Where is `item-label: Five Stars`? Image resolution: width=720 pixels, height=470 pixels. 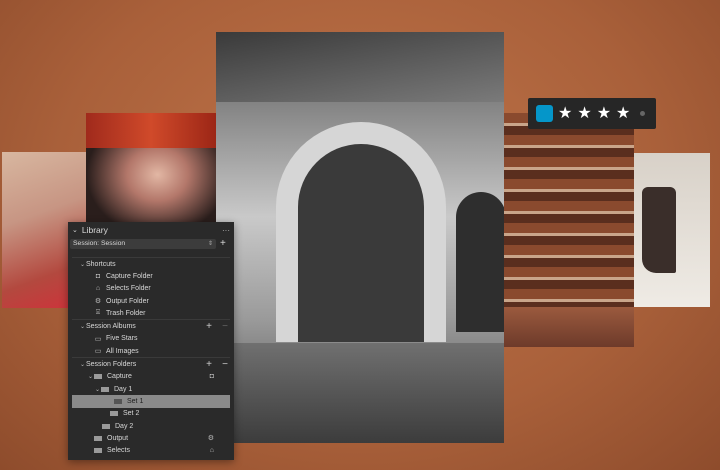 item-label: Five Stars is located at coordinates (122, 339).